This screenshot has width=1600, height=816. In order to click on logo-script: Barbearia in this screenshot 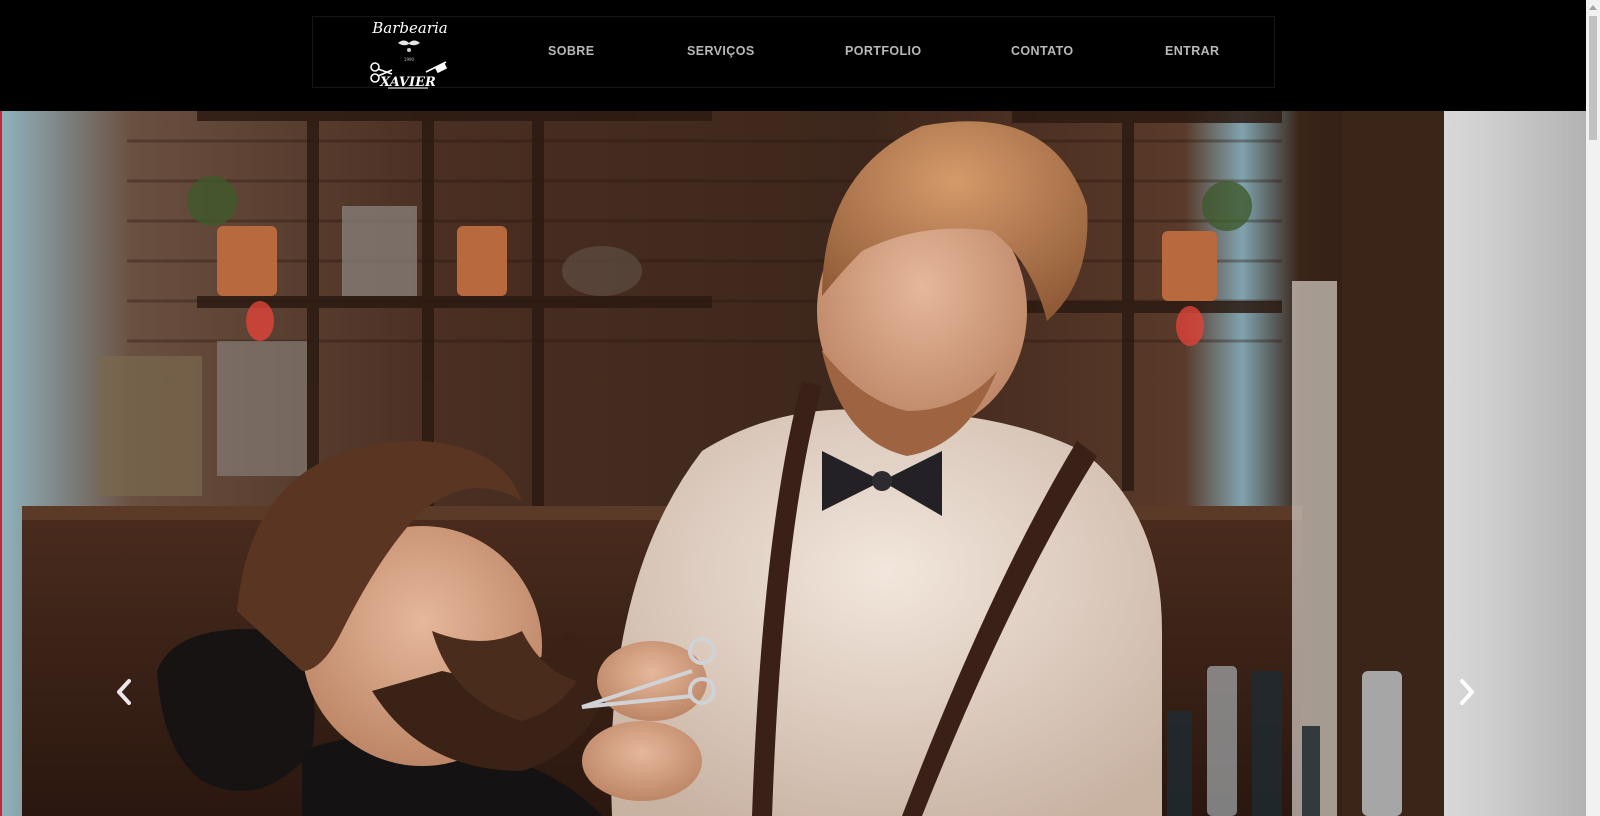, I will do `click(409, 28)`.